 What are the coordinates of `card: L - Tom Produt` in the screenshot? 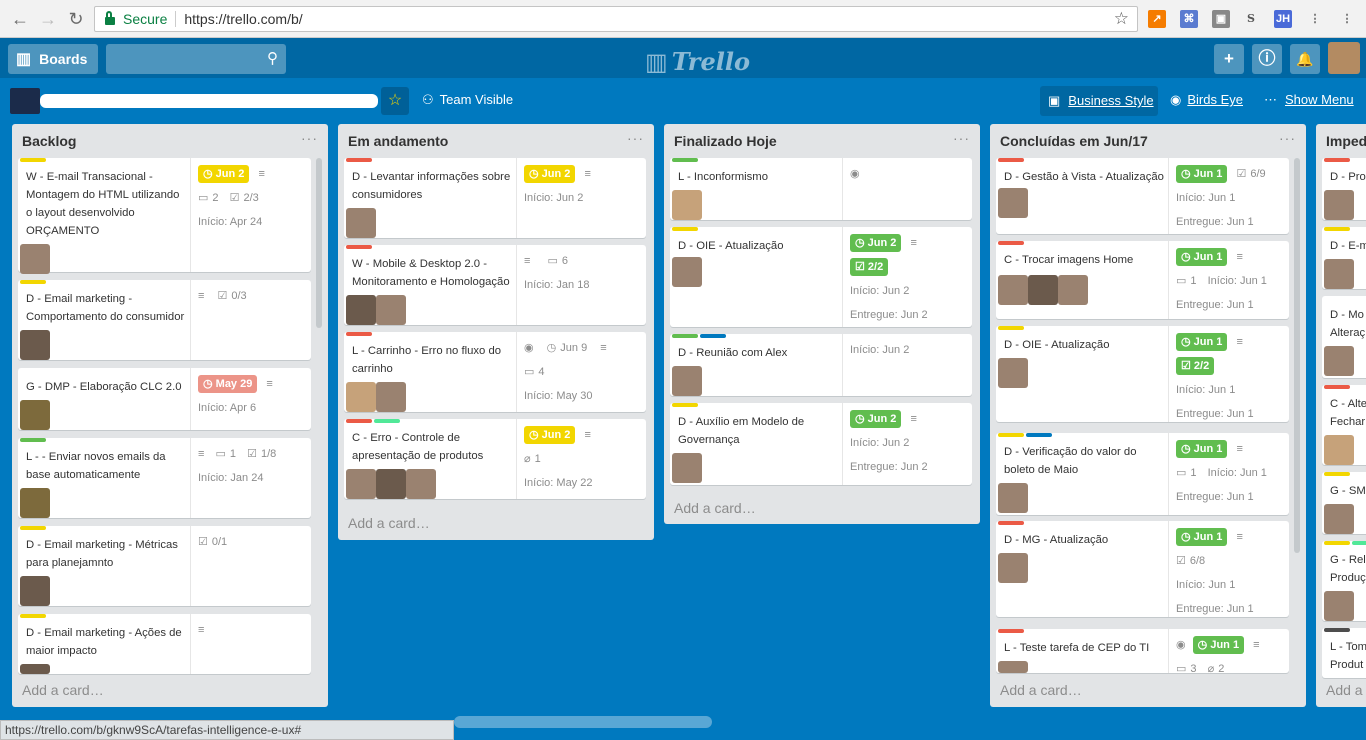 It's located at (1344, 653).